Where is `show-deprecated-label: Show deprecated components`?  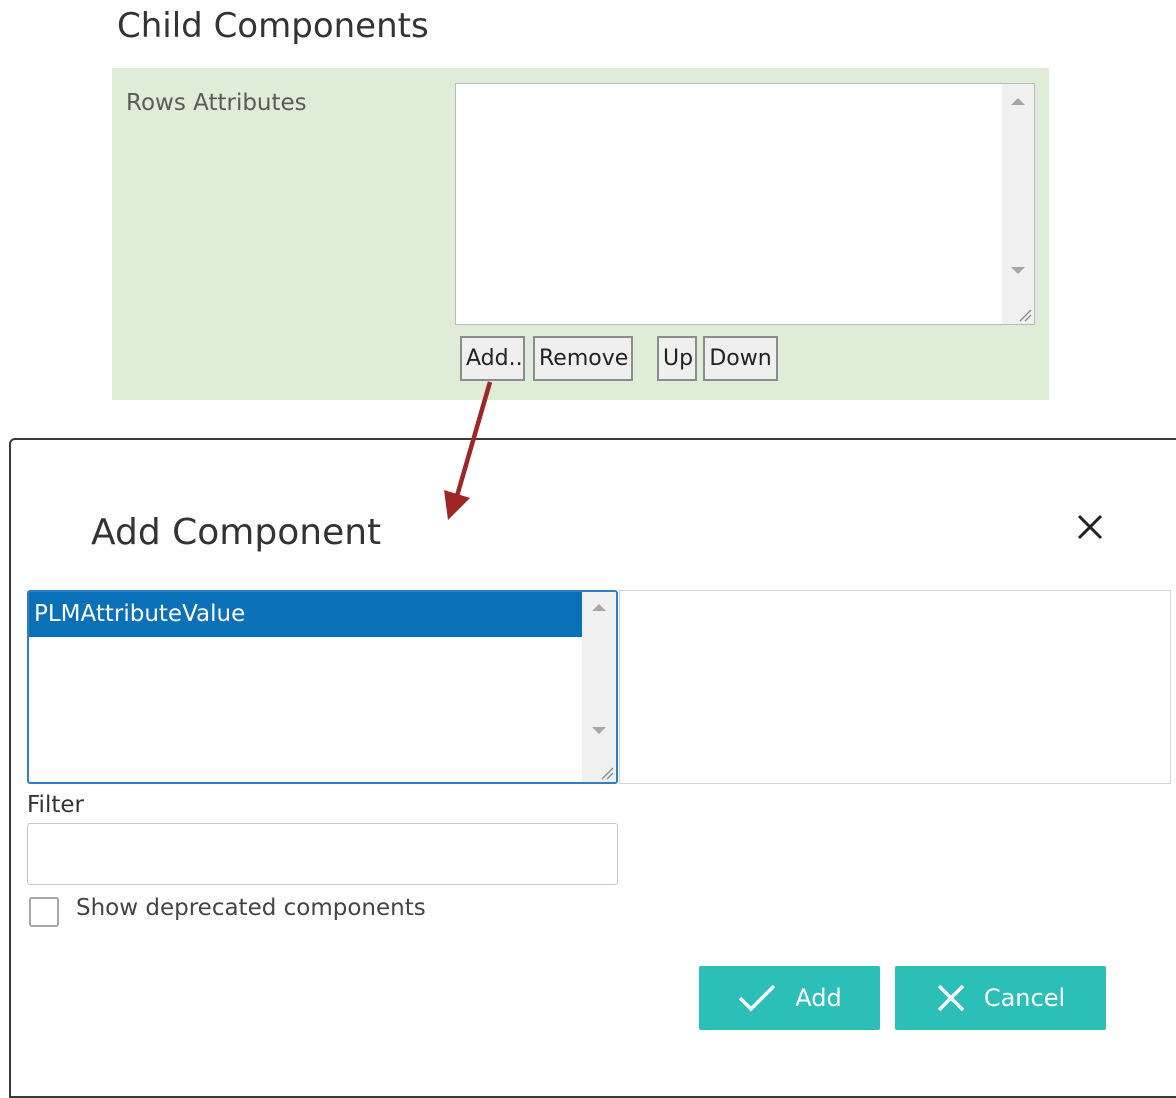
show-deprecated-label: Show deprecated components is located at coordinates (251, 908).